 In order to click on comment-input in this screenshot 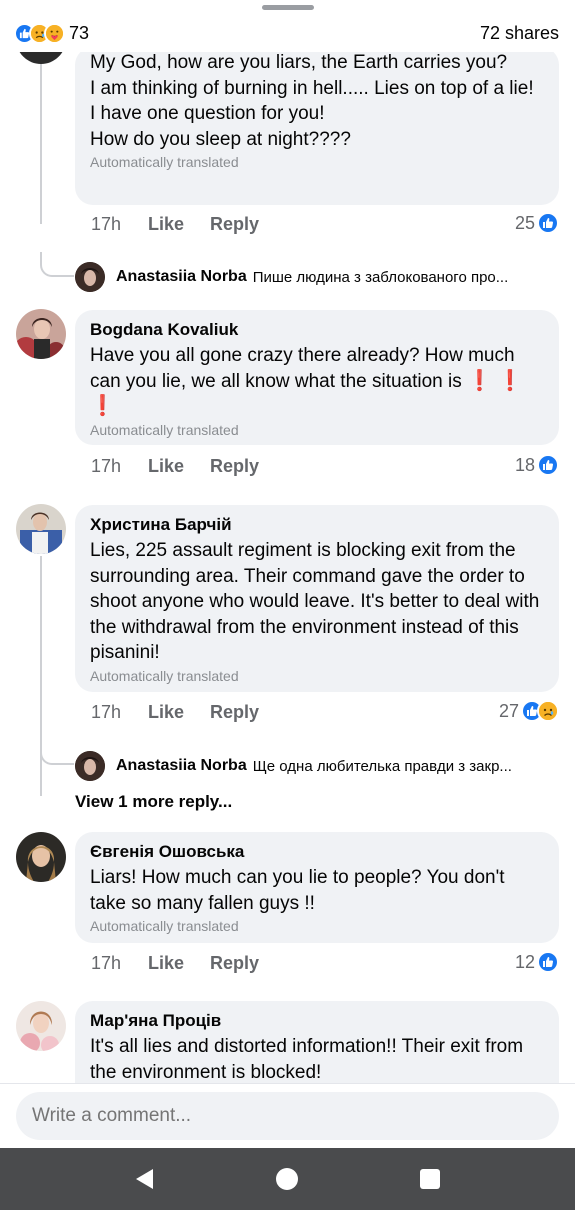, I will do `click(287, 1116)`.